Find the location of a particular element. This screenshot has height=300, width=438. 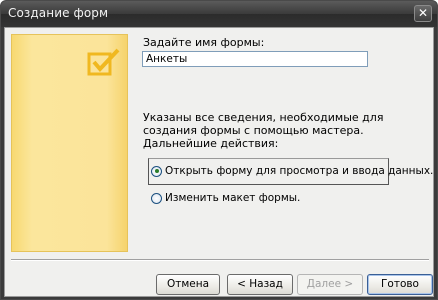

radio-modify-layout-label: Изменить макет формы. is located at coordinates (233, 198).